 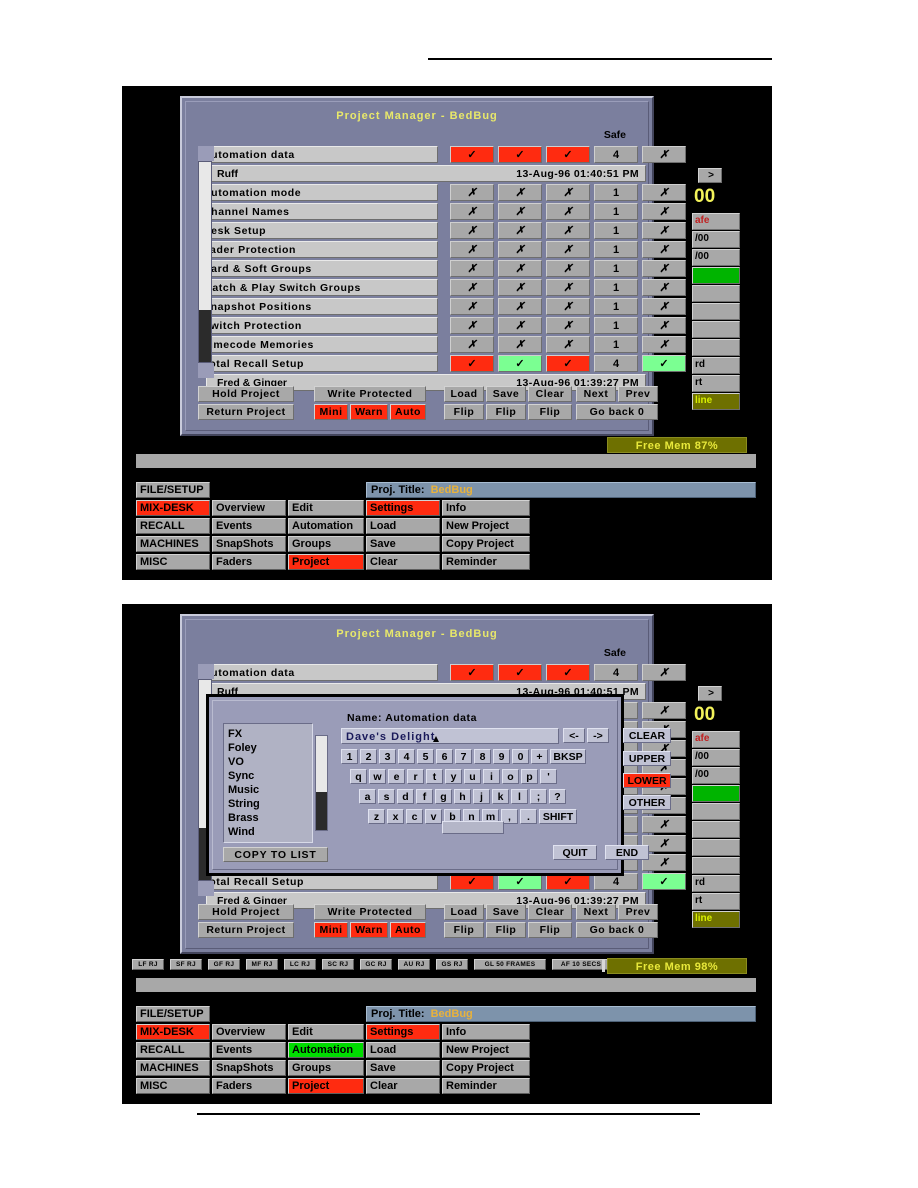 What do you see at coordinates (557, 796) in the screenshot?
I see `key-question: ?` at bounding box center [557, 796].